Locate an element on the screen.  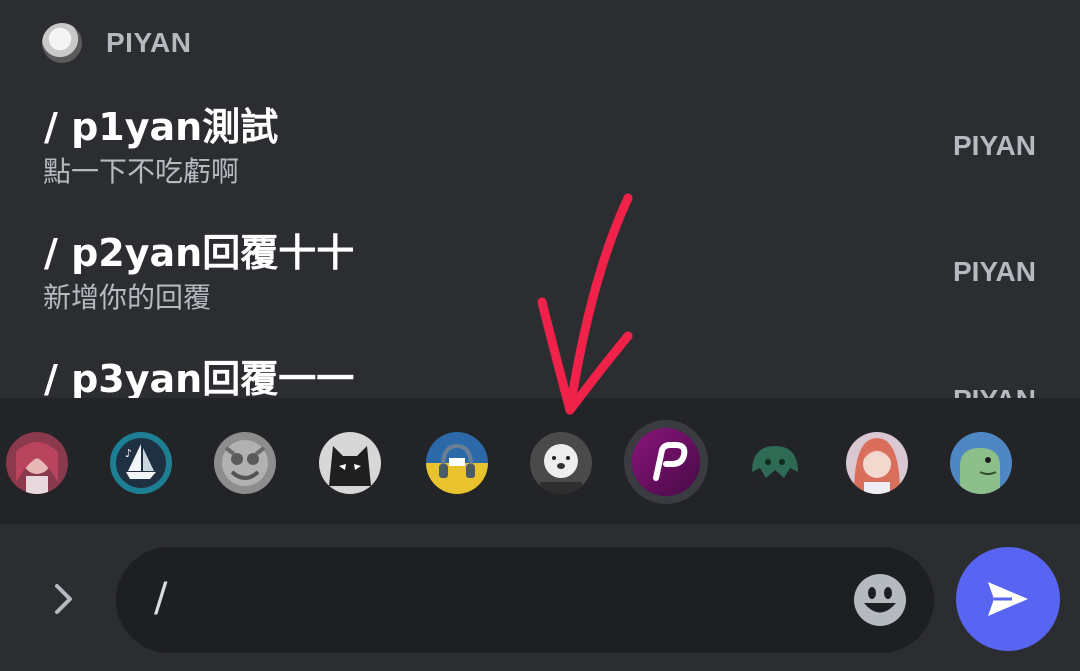
send-button is located at coordinates (1008, 599).